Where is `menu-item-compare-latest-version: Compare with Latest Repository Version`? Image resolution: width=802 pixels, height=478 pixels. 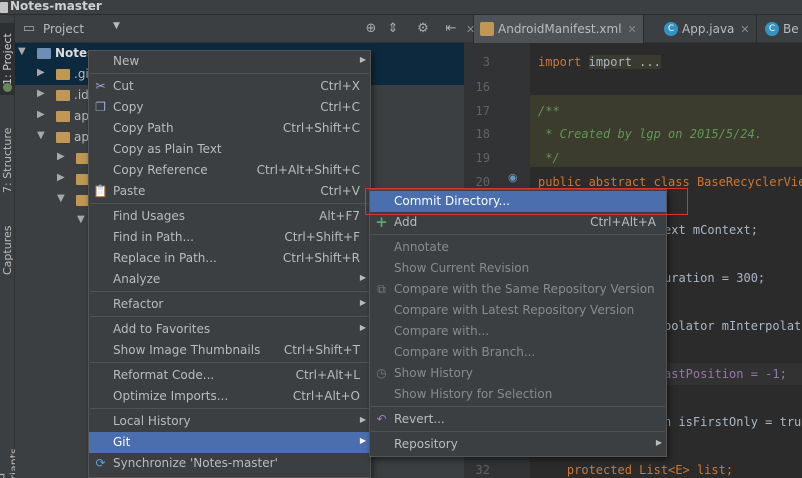 menu-item-compare-latest-version: Compare with Latest Repository Version is located at coordinates (518, 310).